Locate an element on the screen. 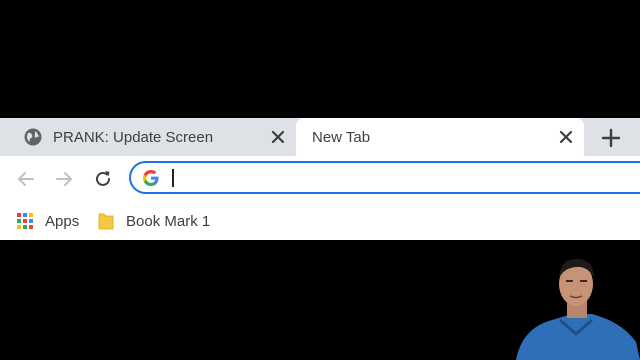 This screenshot has width=640, height=360. new-tab-plus-icon is located at coordinates (611, 138).